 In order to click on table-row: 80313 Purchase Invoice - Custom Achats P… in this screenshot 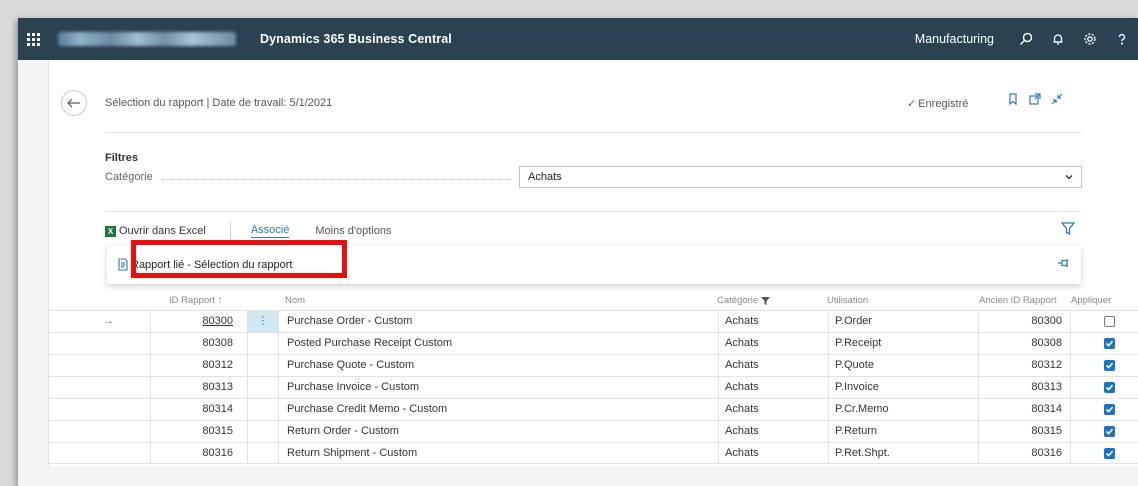, I will do `click(593, 387)`.